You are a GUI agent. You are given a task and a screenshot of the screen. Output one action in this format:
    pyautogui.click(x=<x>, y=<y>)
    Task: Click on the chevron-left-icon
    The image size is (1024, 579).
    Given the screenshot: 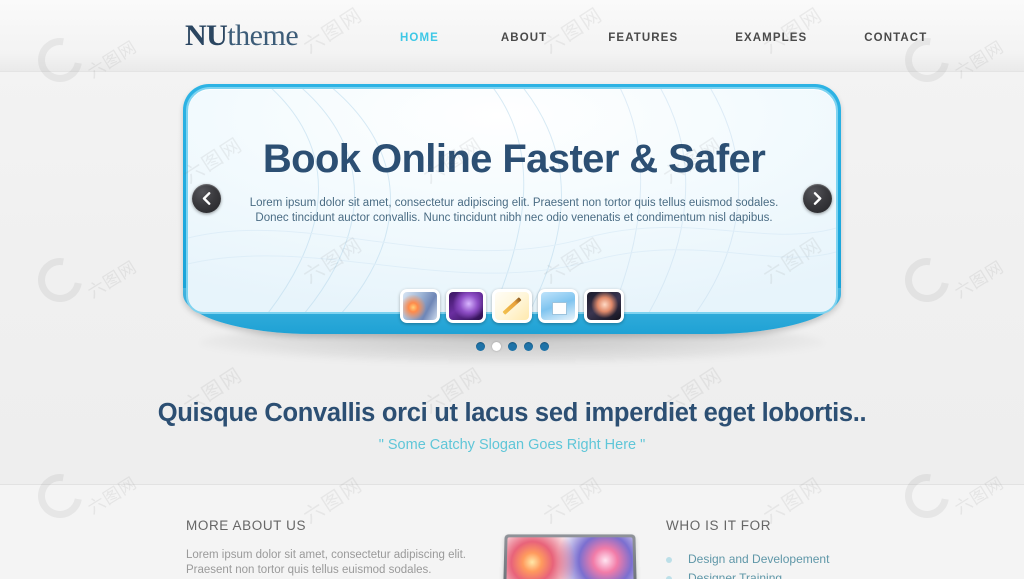 What is the action you would take?
    pyautogui.click(x=206, y=198)
    